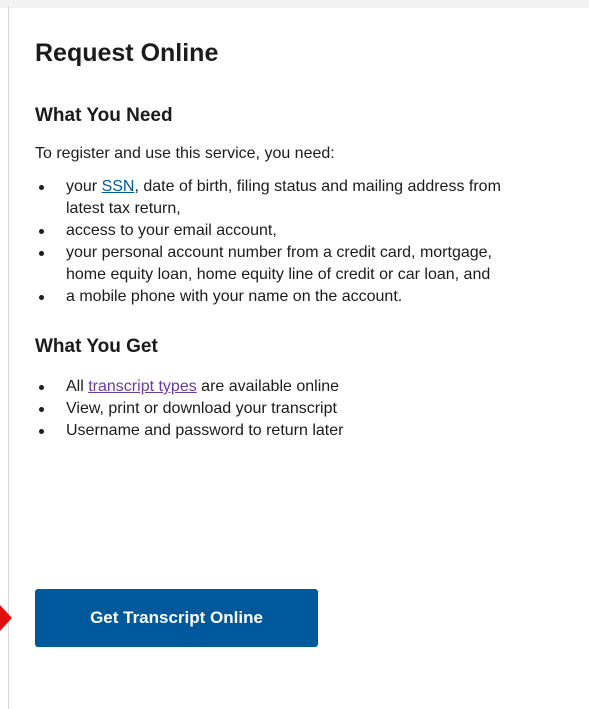 This screenshot has width=589, height=709. Describe the element at coordinates (201, 408) in the screenshot. I see `list-item-text: View, print or download your transcript` at that location.